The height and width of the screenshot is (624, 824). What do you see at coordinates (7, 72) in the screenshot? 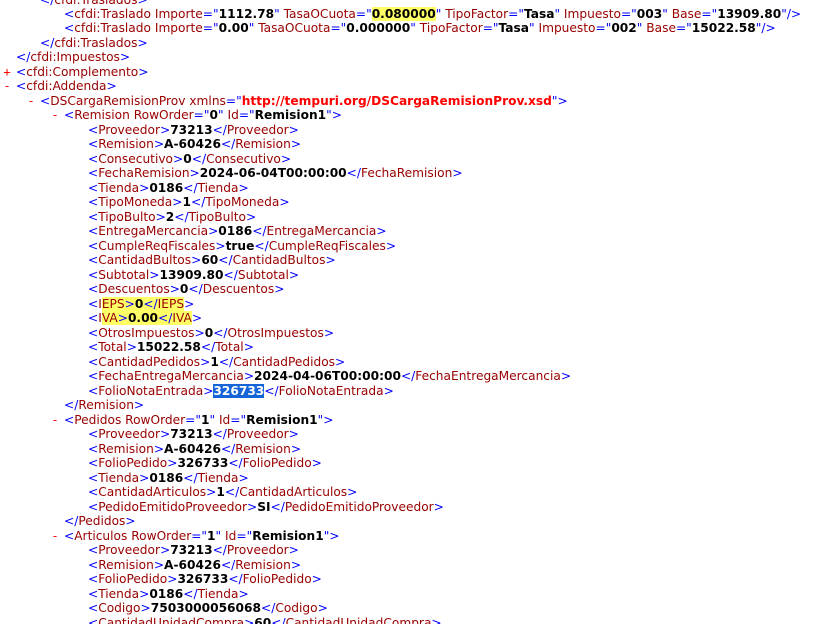
I see `expand-toggle: +` at bounding box center [7, 72].